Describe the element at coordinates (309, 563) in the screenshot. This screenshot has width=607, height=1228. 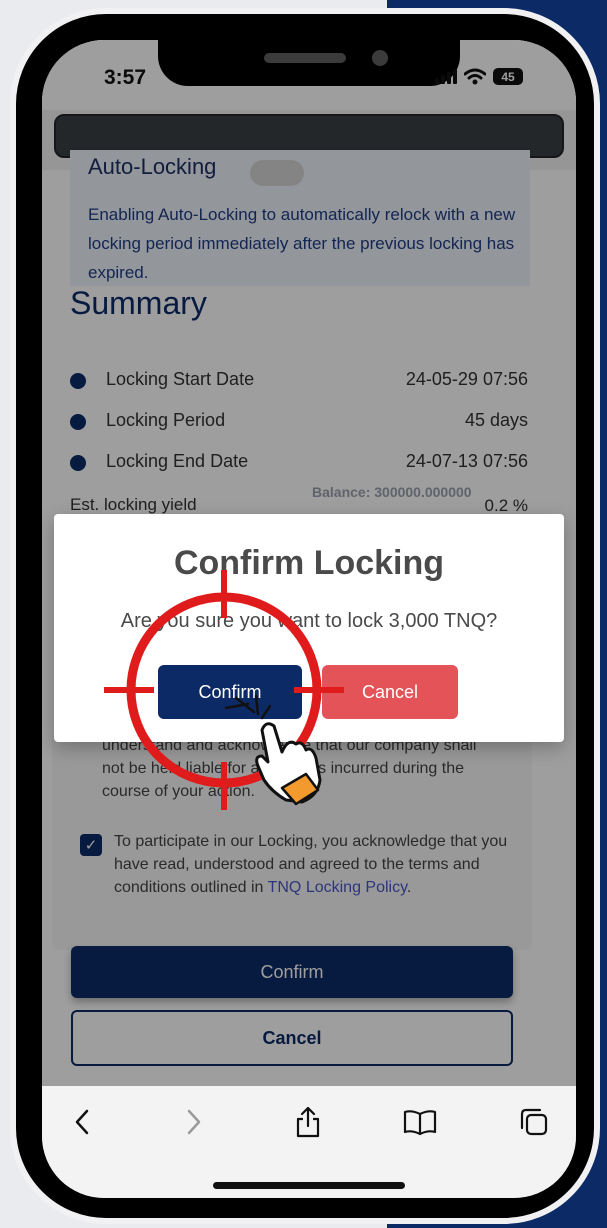
I see `modal-title: Confirm Locking` at that location.